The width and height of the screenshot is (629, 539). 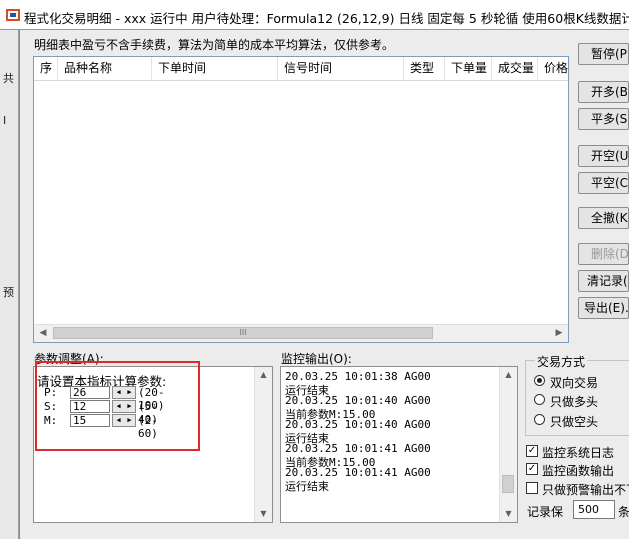 What do you see at coordinates (545, 512) in the screenshot?
I see `records-label: 记录保` at bounding box center [545, 512].